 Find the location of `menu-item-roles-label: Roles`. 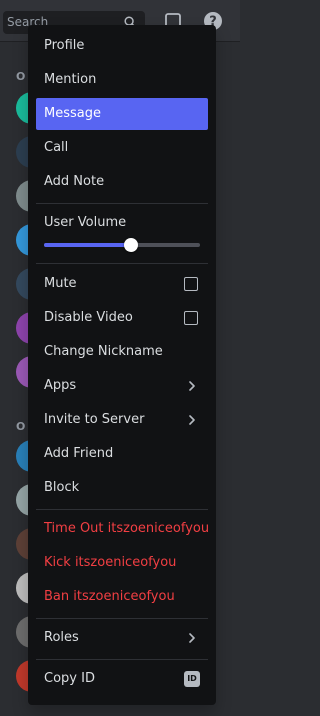

menu-item-roles-label: Roles is located at coordinates (61, 637).